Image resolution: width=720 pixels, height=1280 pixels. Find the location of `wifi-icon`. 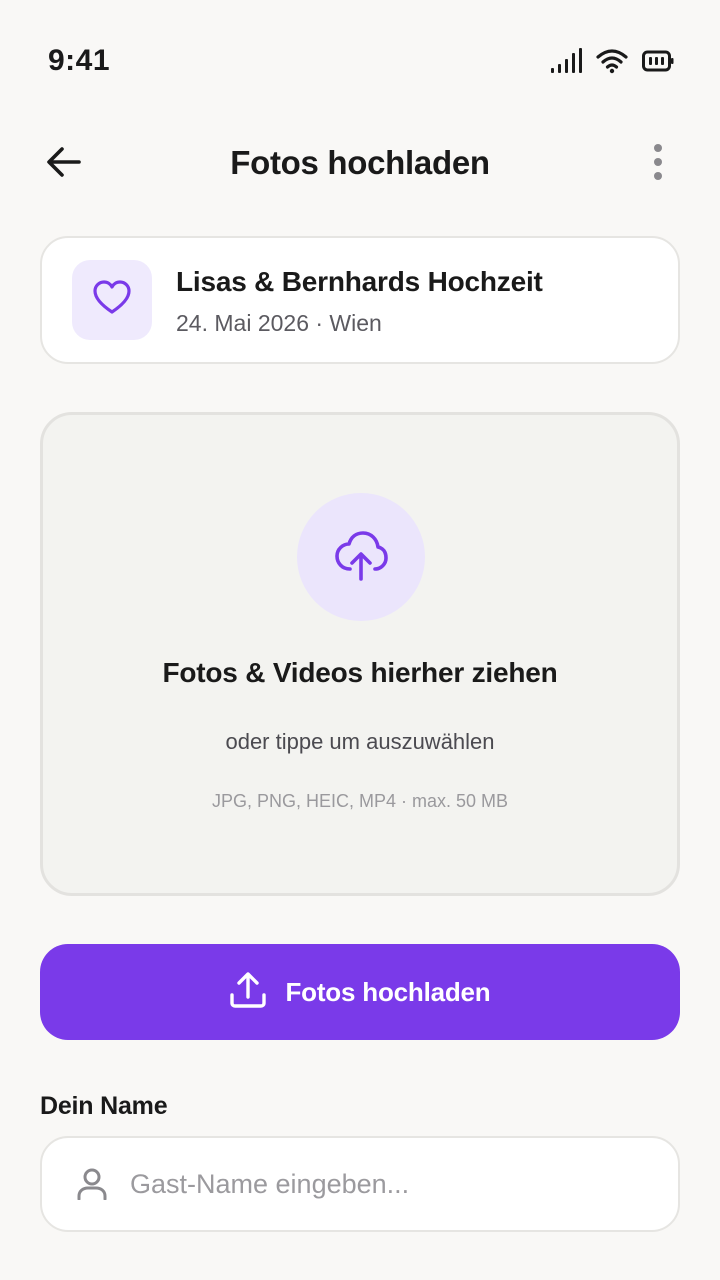

wifi-icon is located at coordinates (612, 61).